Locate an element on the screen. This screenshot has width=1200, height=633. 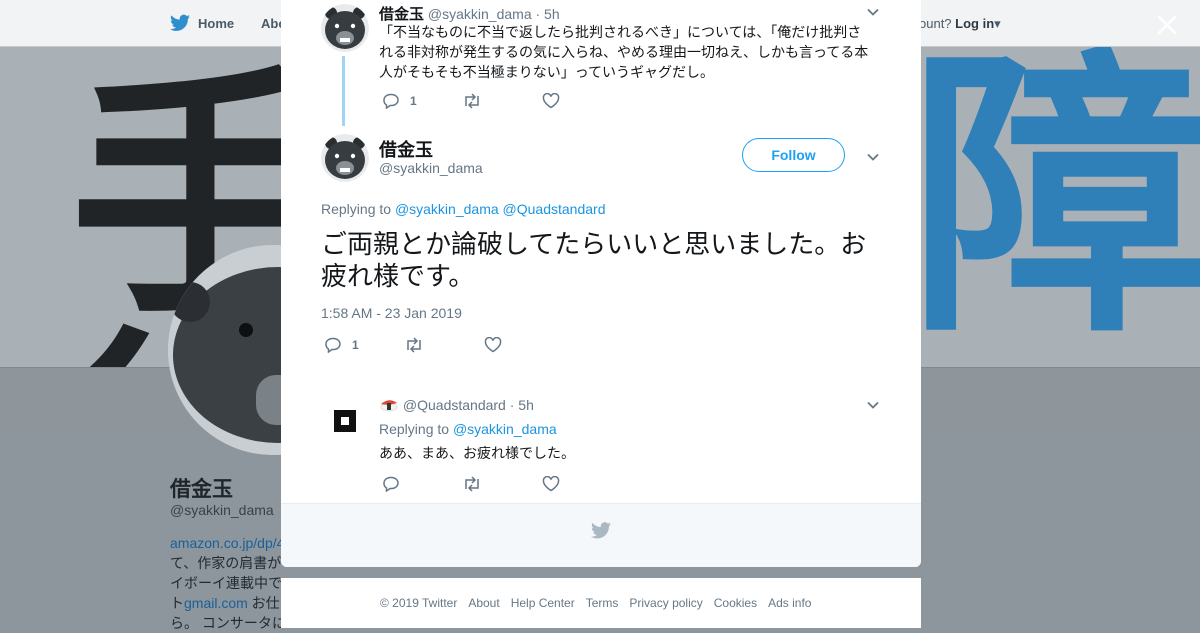
reply-replying-to: Replying to @syakkin_dama is located at coordinates (468, 429).